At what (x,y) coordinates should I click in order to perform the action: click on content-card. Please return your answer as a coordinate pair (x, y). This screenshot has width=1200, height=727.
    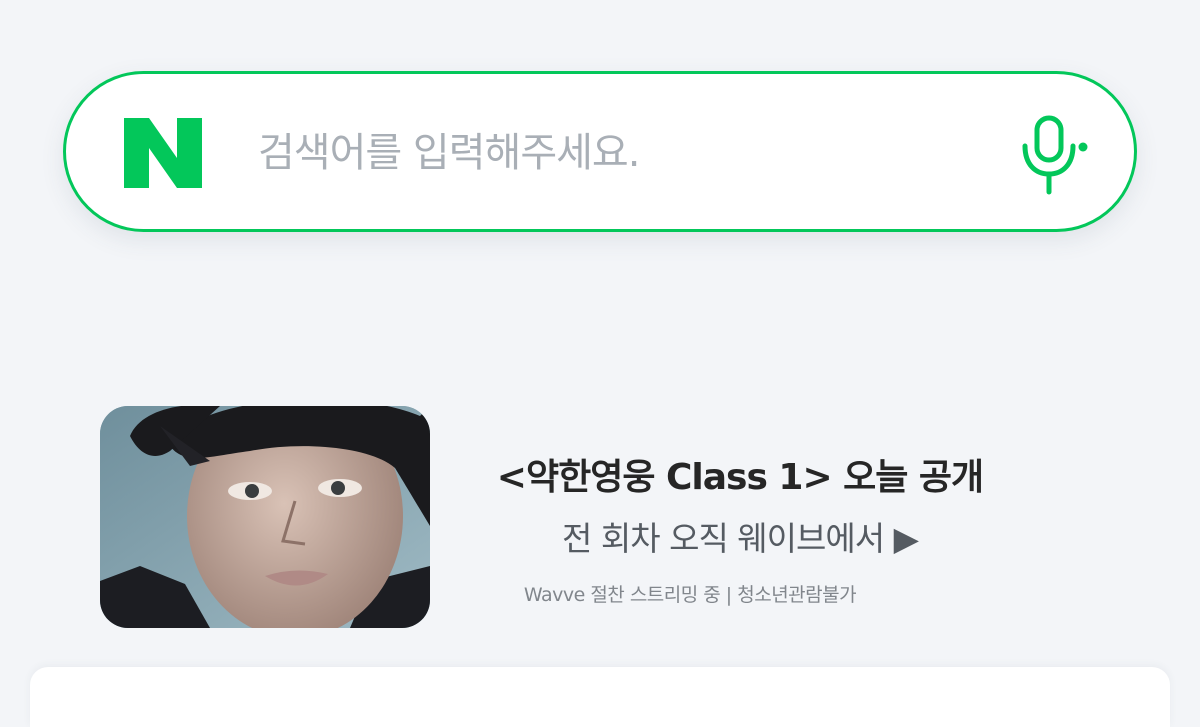
    Looking at the image, I should click on (600, 697).